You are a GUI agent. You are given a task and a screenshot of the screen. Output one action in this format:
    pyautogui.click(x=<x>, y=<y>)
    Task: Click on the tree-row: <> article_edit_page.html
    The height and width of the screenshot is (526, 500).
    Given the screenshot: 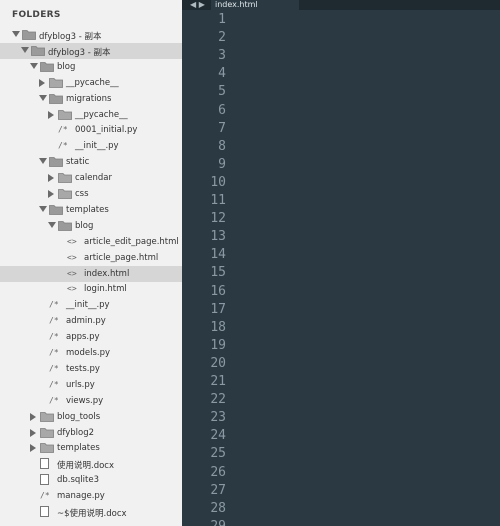 What is the action you would take?
    pyautogui.click(x=91, y=242)
    